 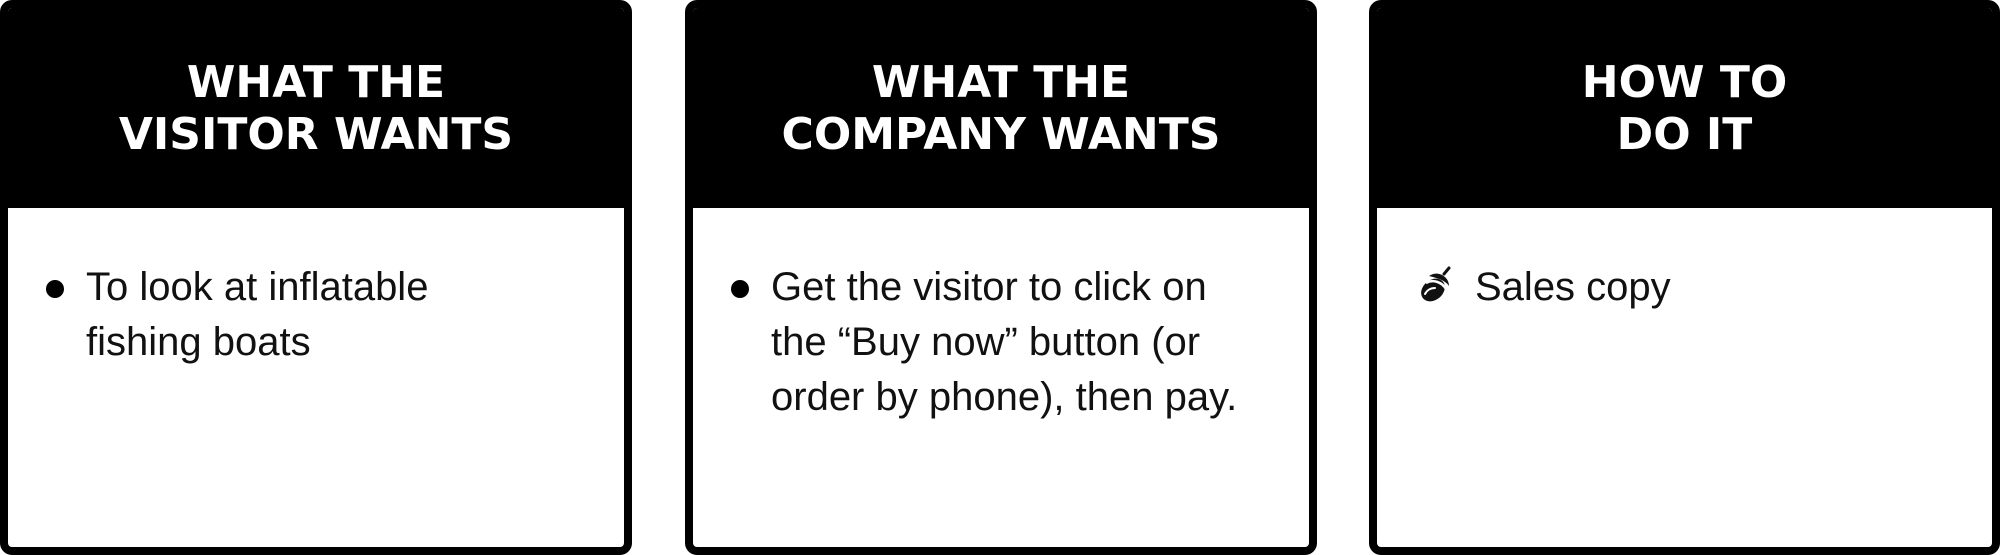 What do you see at coordinates (1684, 287) in the screenshot?
I see `list-item: Sales copy` at bounding box center [1684, 287].